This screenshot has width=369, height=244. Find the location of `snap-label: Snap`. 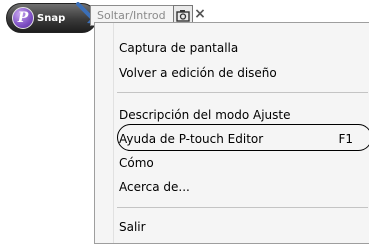

snap-label: Snap is located at coordinates (51, 18).